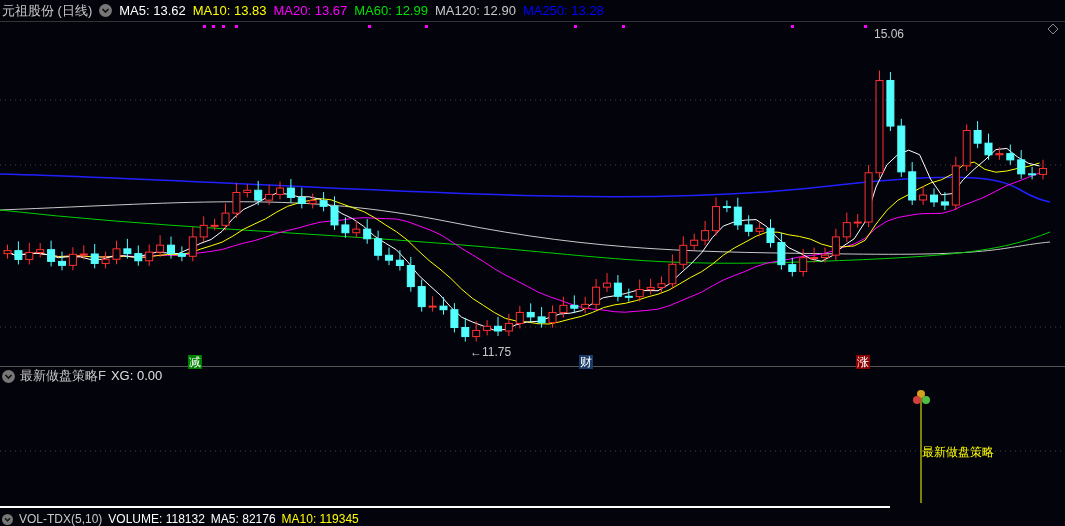  What do you see at coordinates (586, 361) in the screenshot?
I see `signal-marker: 财` at bounding box center [586, 361].